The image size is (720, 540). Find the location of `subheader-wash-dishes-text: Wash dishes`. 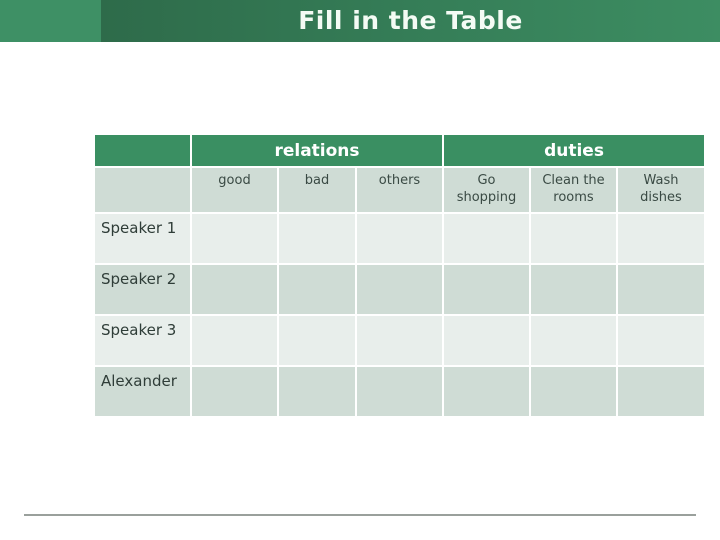

subheader-wash-dishes-text: Wash dishes is located at coordinates (661, 189).